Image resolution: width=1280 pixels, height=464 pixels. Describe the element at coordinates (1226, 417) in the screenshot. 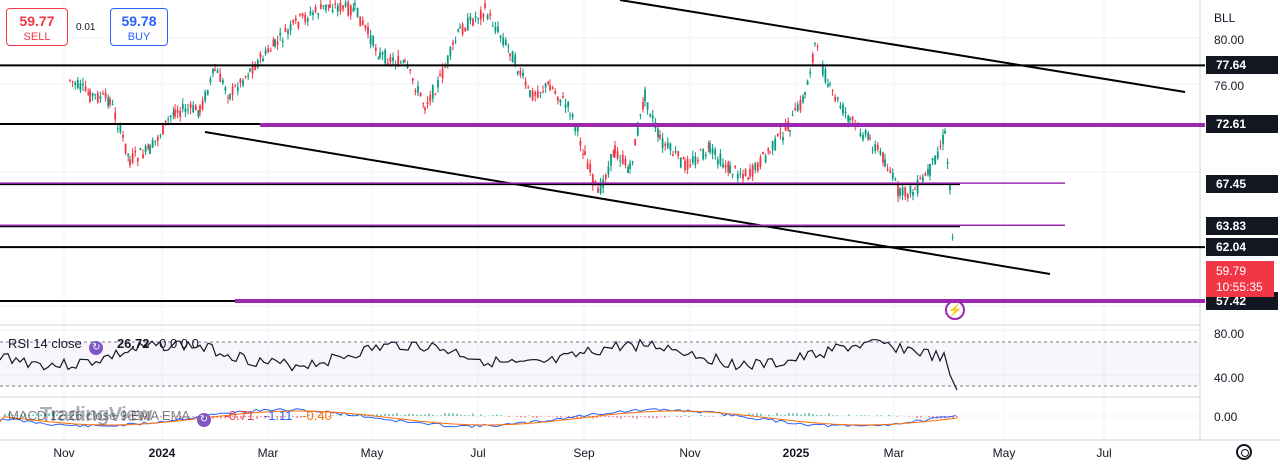

I see `macd-tick-label: 0.00` at that location.